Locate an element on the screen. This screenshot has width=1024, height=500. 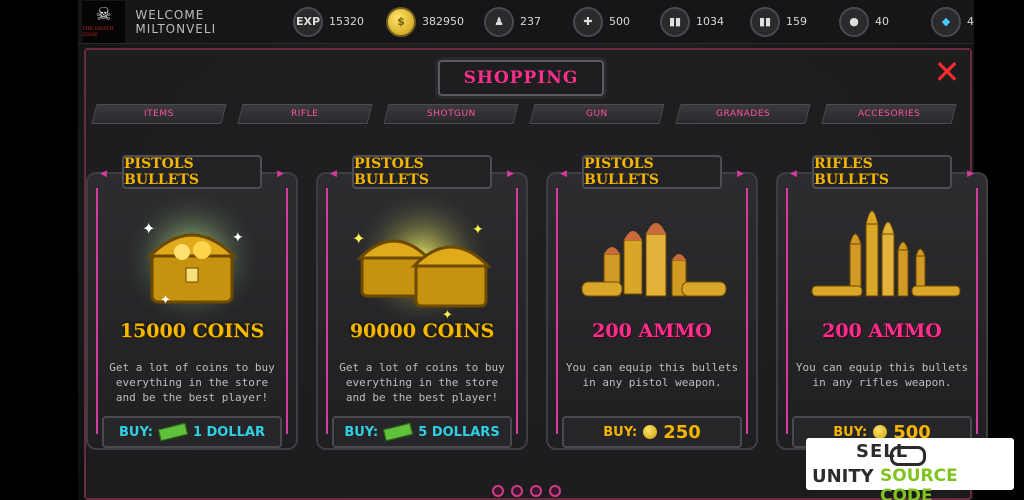
price: 5 DOLLARS is located at coordinates (459, 432).